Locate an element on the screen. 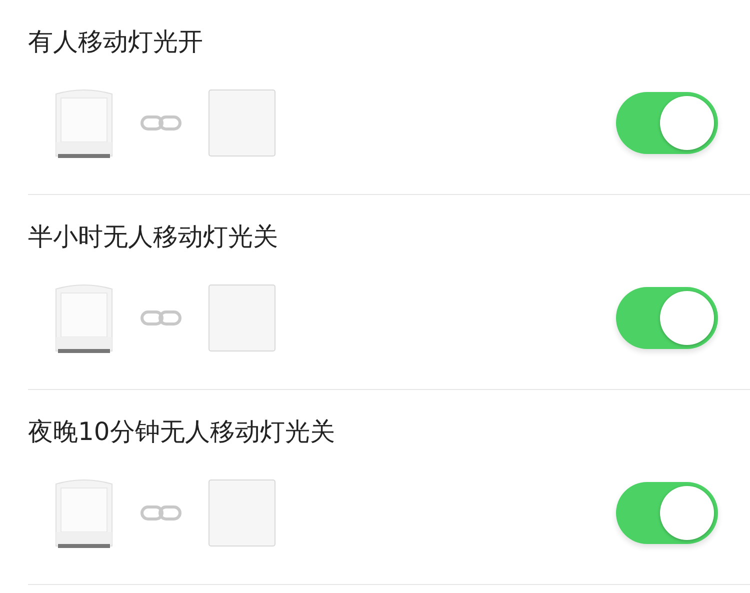 The width and height of the screenshot is (750, 593). scene-title: 夜晚10分钟无人移动灯光关 is located at coordinates (181, 432).